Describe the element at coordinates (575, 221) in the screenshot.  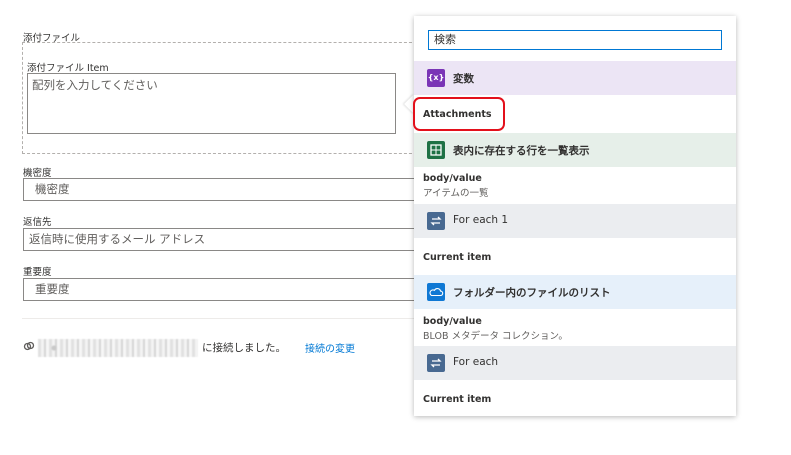
I see `section-for-each-1: For each 1` at that location.